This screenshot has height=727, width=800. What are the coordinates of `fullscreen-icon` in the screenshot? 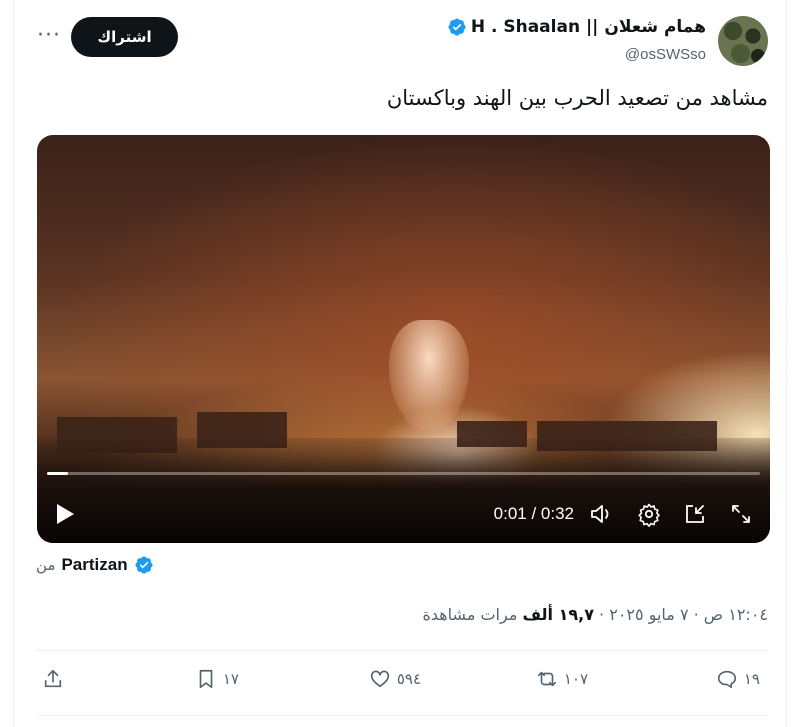 It's located at (741, 514).